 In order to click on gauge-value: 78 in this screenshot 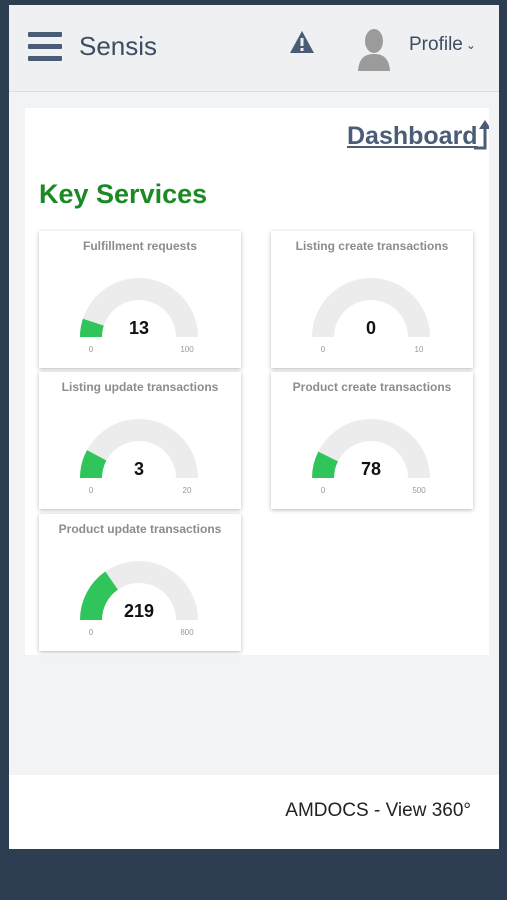, I will do `click(371, 469)`.